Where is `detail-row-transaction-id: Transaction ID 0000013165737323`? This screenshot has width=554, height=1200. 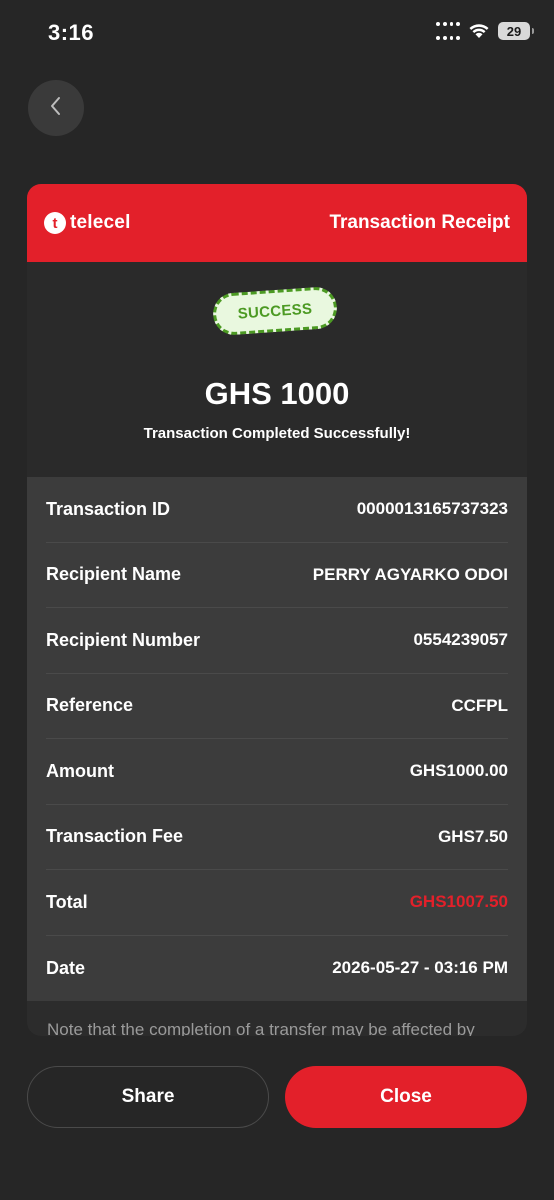
detail-row-transaction-id: Transaction ID 0000013165737323 is located at coordinates (277, 510).